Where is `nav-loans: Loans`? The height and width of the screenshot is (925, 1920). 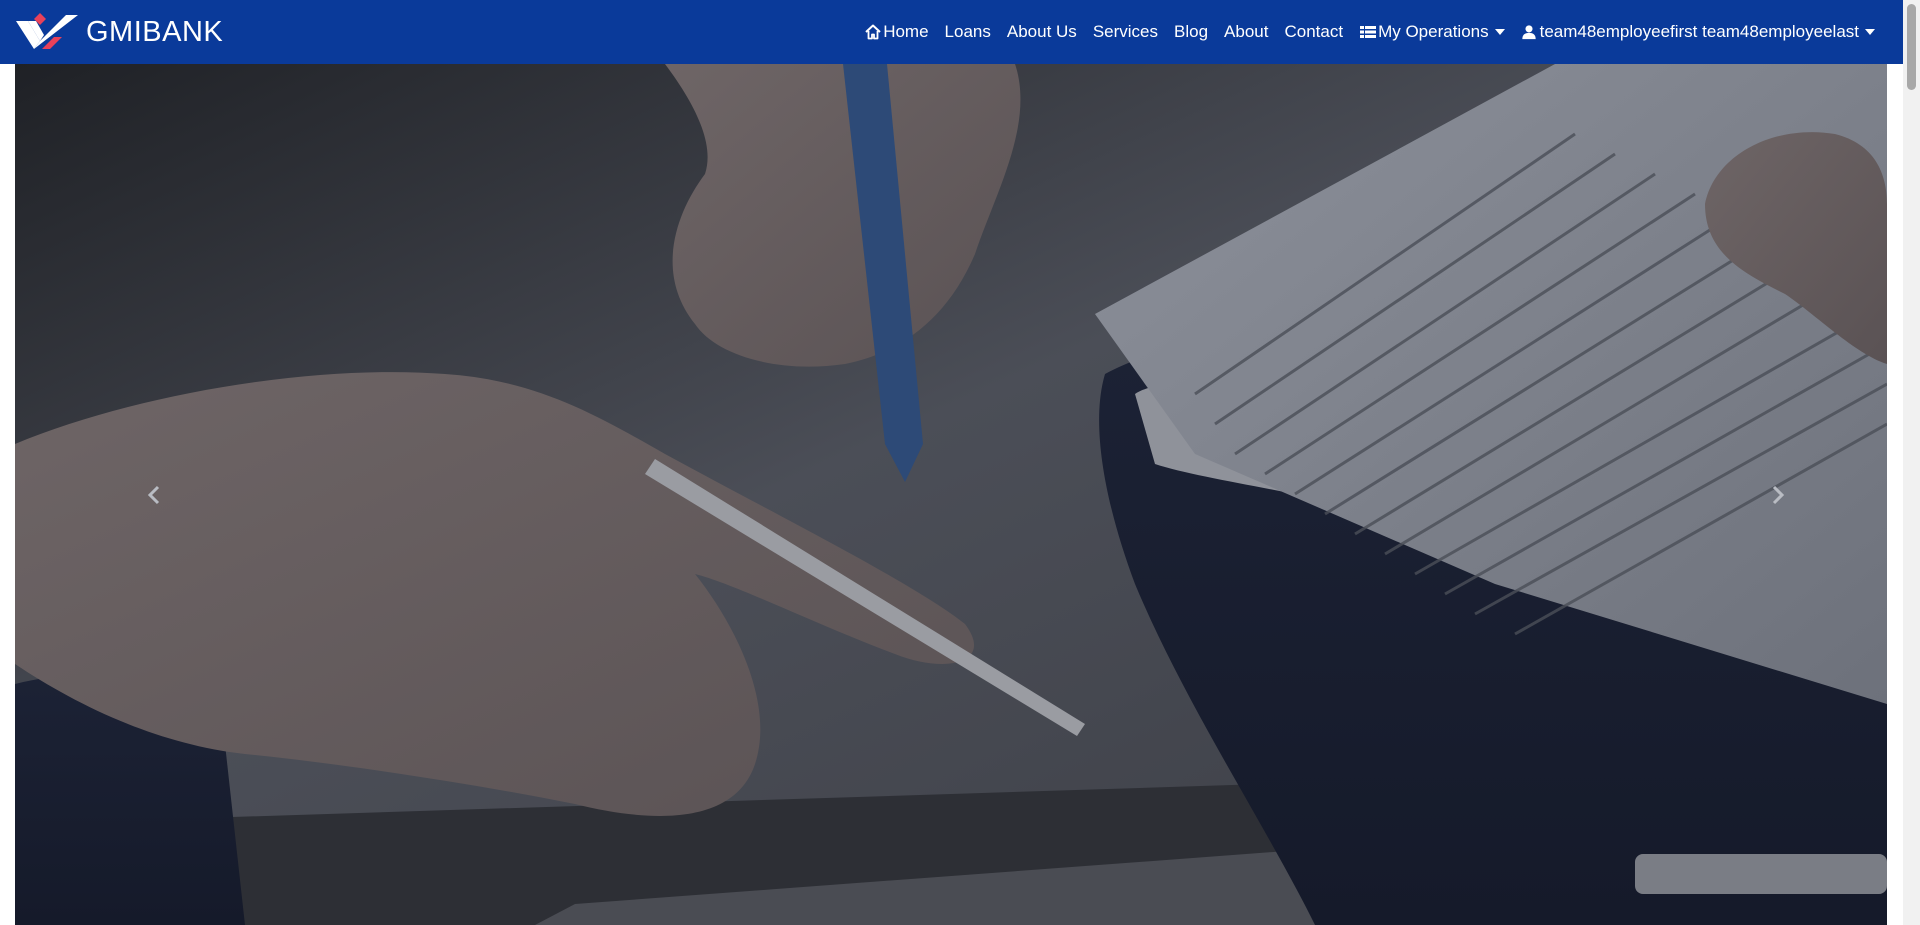 nav-loans: Loans is located at coordinates (968, 32).